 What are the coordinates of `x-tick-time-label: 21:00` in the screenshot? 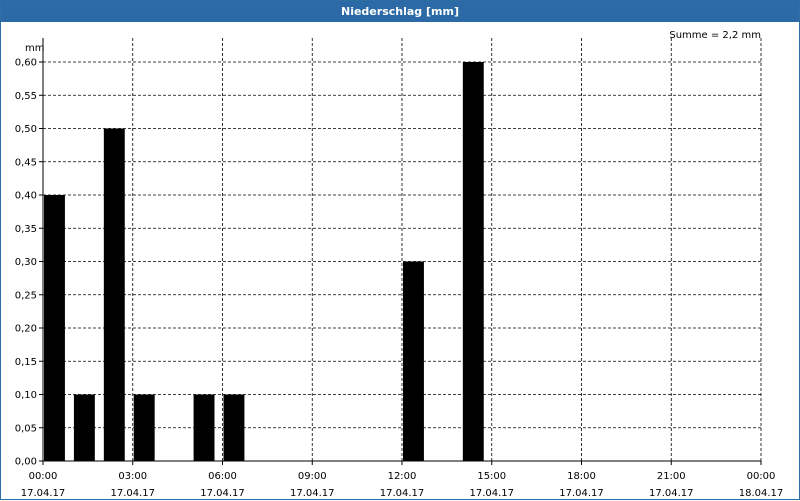 It's located at (671, 476).